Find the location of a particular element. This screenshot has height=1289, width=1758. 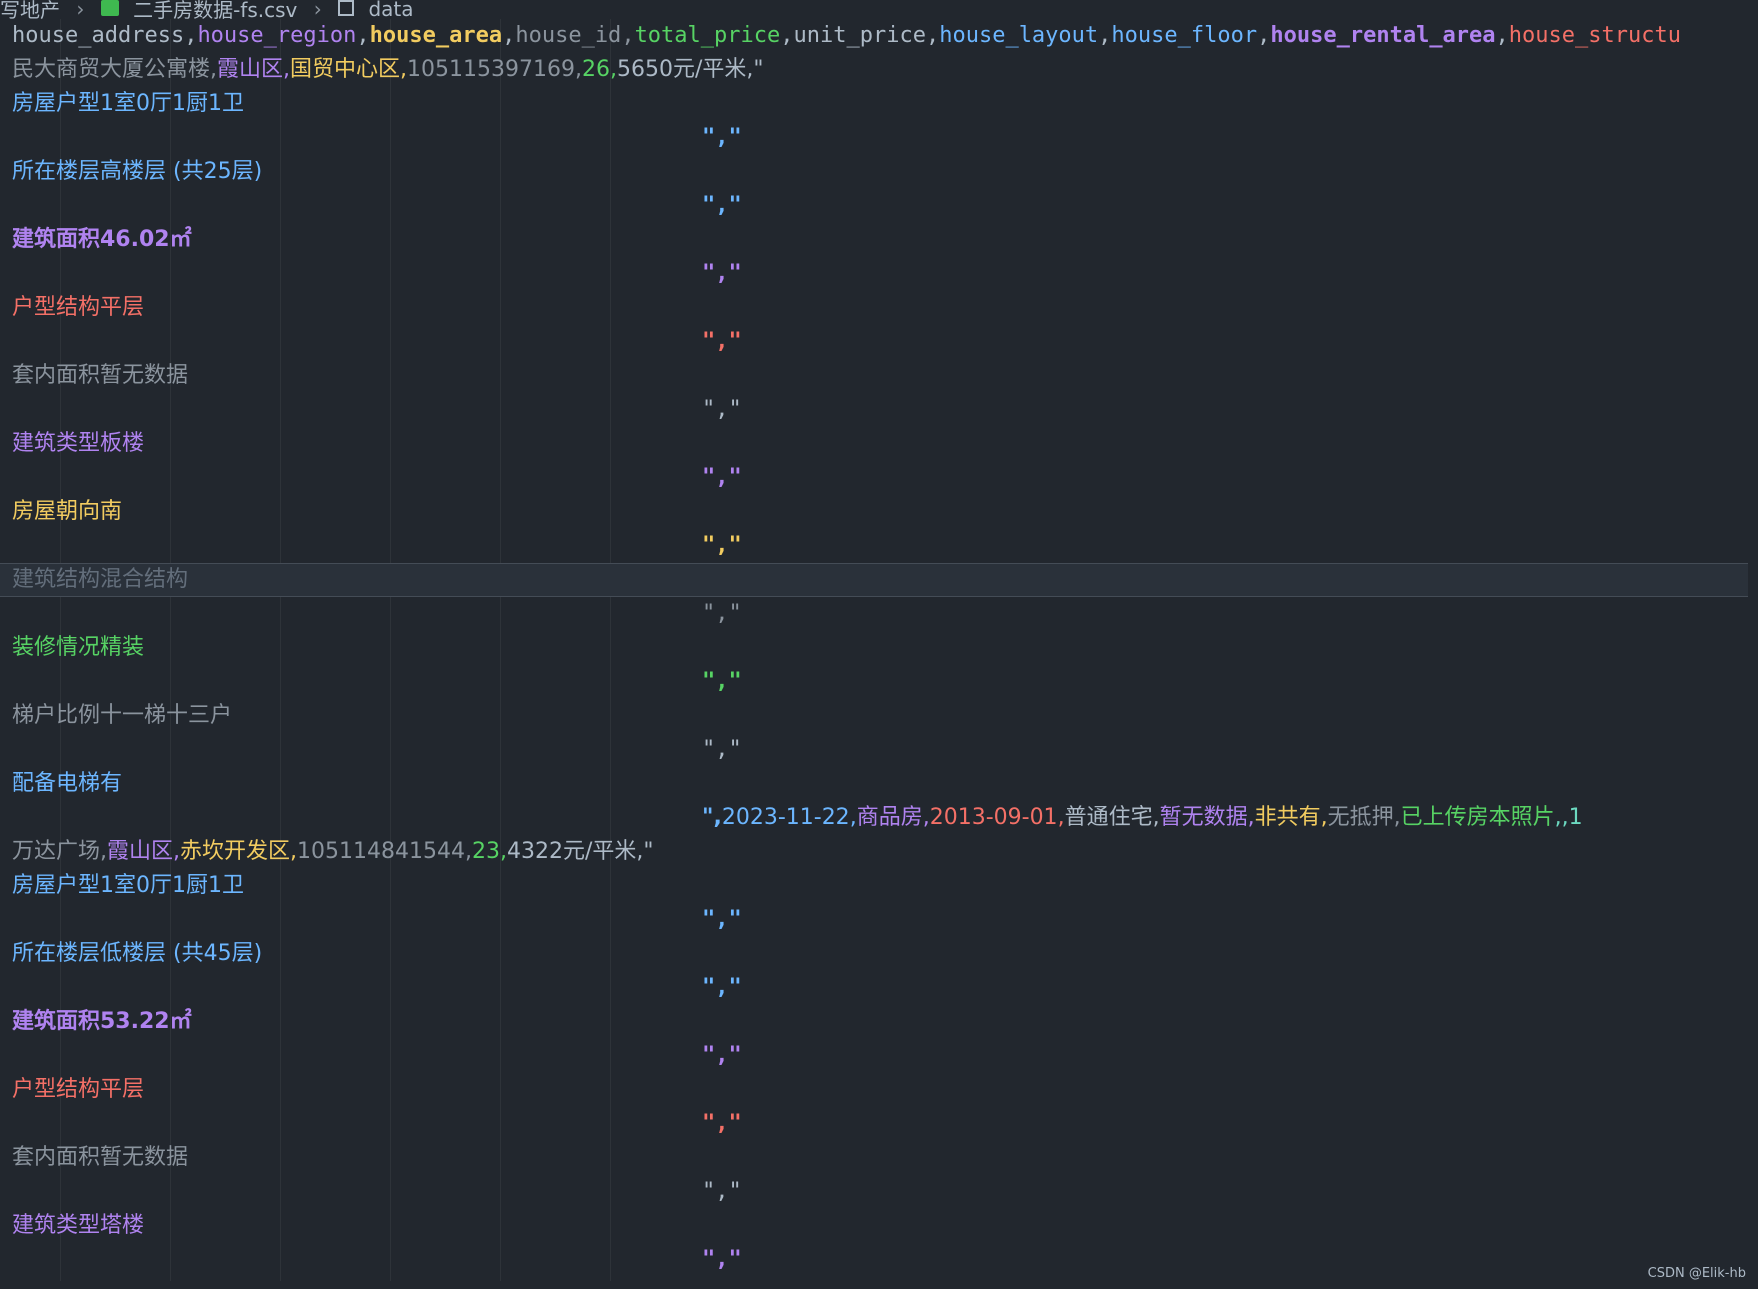

header-field: unit_price is located at coordinates (859, 35).